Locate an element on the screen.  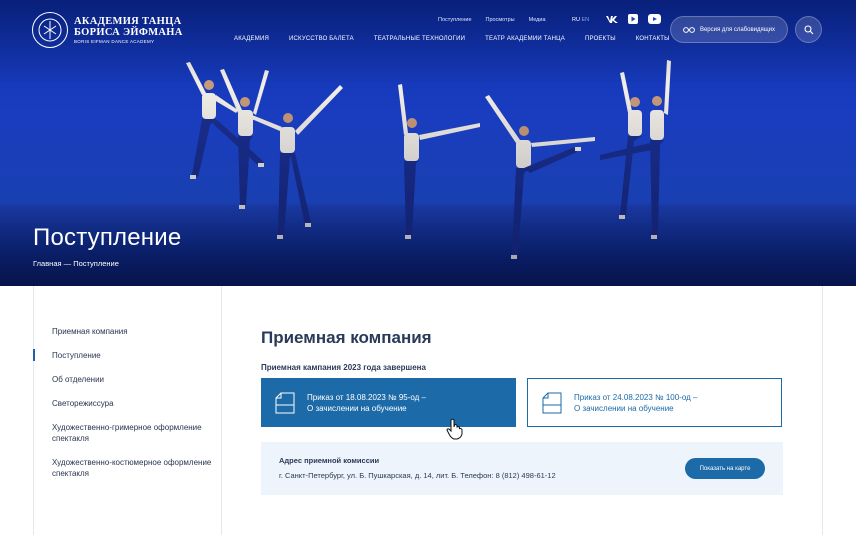
social-links is located at coordinates (633, 19).